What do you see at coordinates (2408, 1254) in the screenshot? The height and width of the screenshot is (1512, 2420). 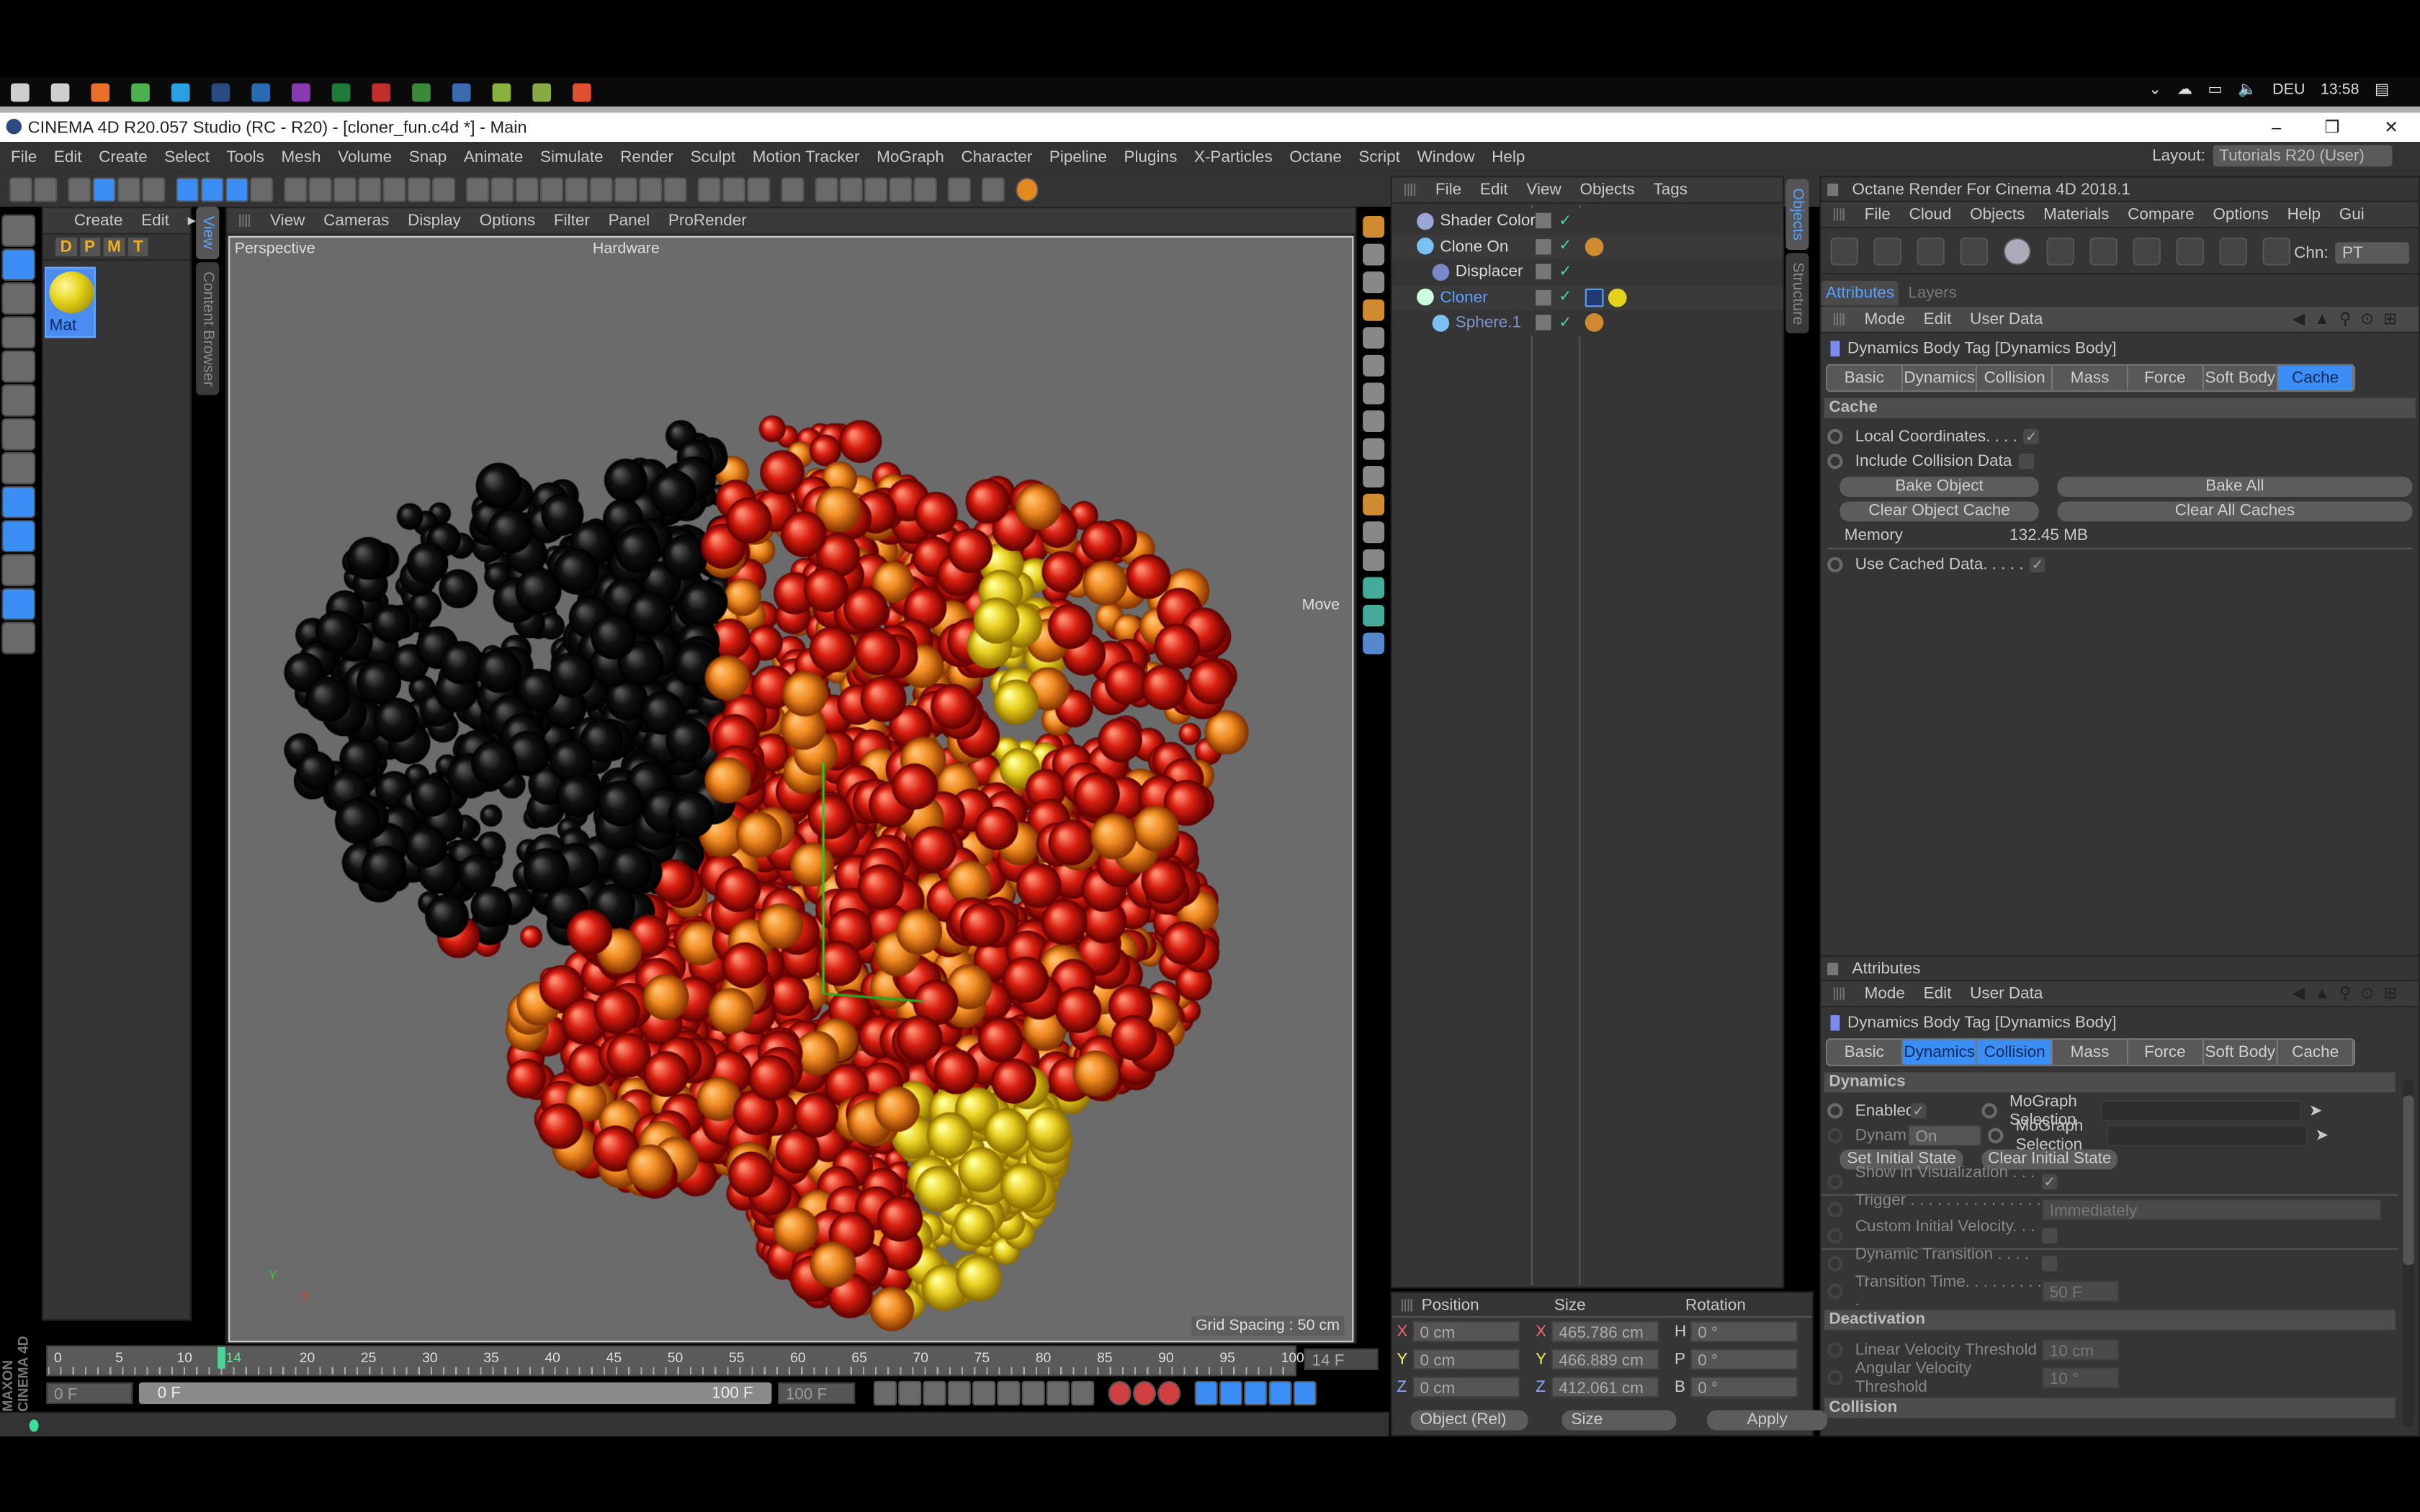 I see `scrollbar` at bounding box center [2408, 1254].